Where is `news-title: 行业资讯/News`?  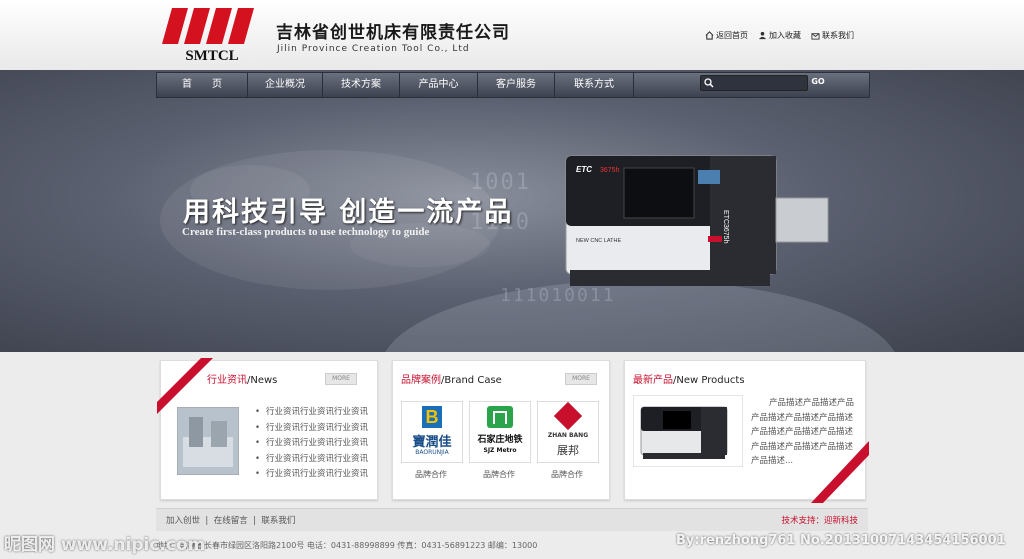
news-title: 行业资讯/News is located at coordinates (242, 378).